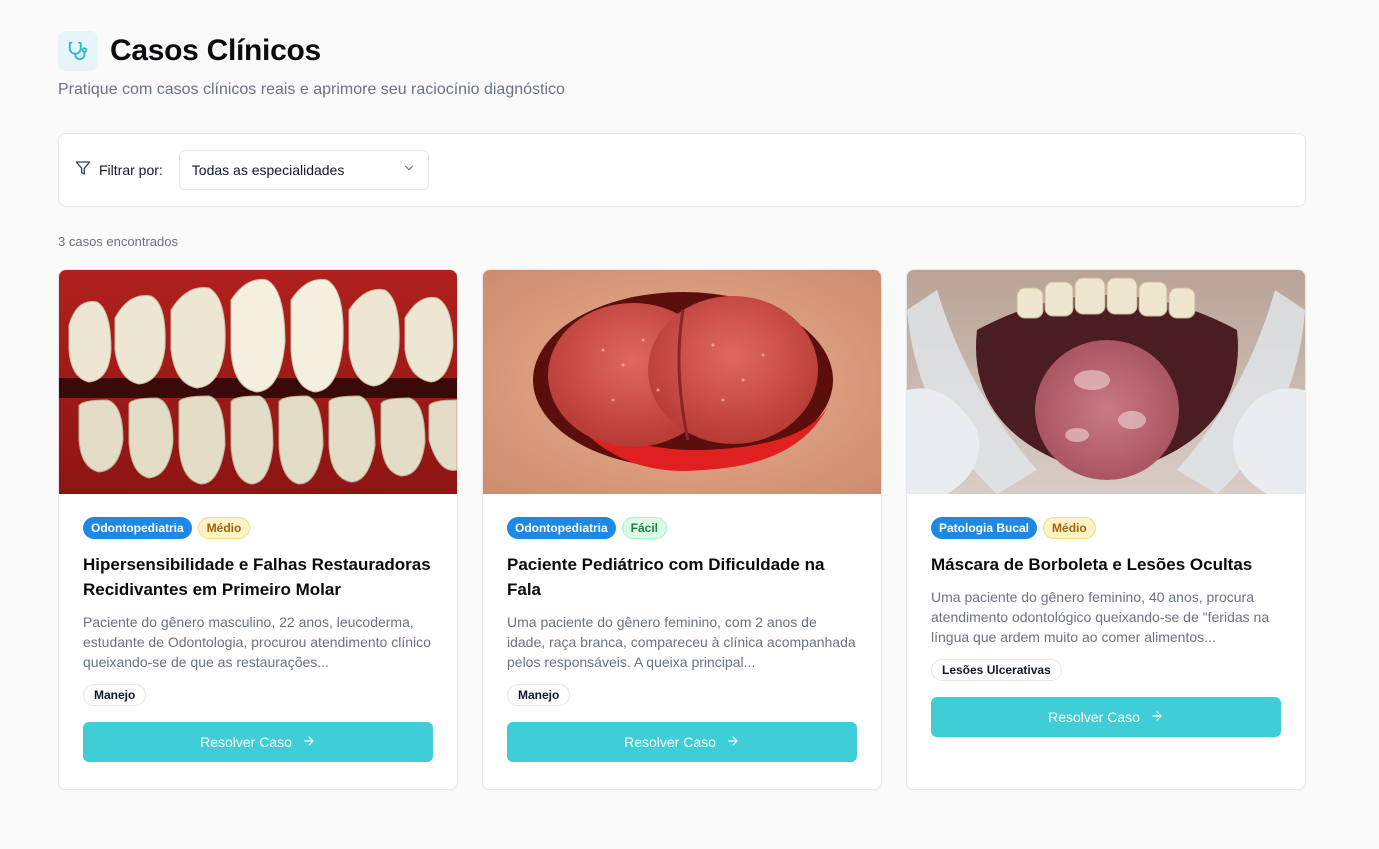  I want to click on specialty-select: Todas as especialidades, so click(303, 170).